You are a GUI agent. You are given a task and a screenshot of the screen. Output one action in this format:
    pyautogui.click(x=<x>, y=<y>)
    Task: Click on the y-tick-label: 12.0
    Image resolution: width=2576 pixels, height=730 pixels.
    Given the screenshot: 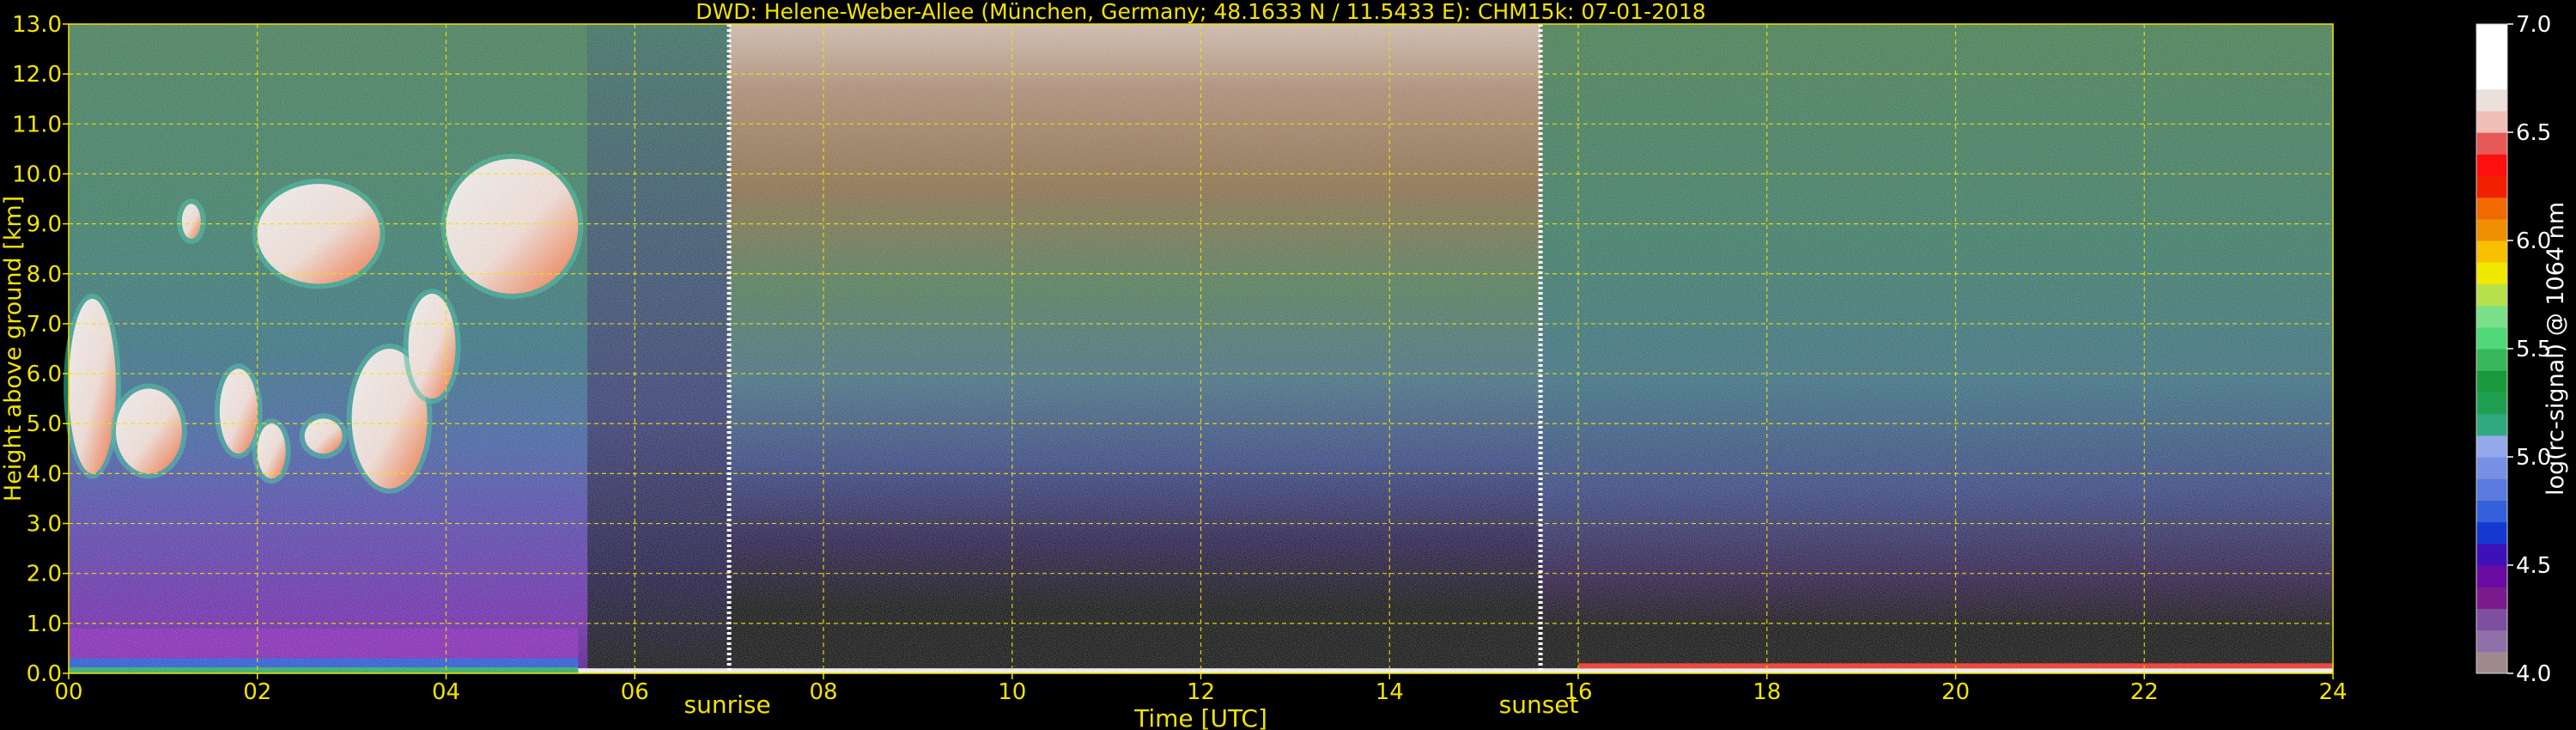 What is the action you would take?
    pyautogui.click(x=37, y=75)
    